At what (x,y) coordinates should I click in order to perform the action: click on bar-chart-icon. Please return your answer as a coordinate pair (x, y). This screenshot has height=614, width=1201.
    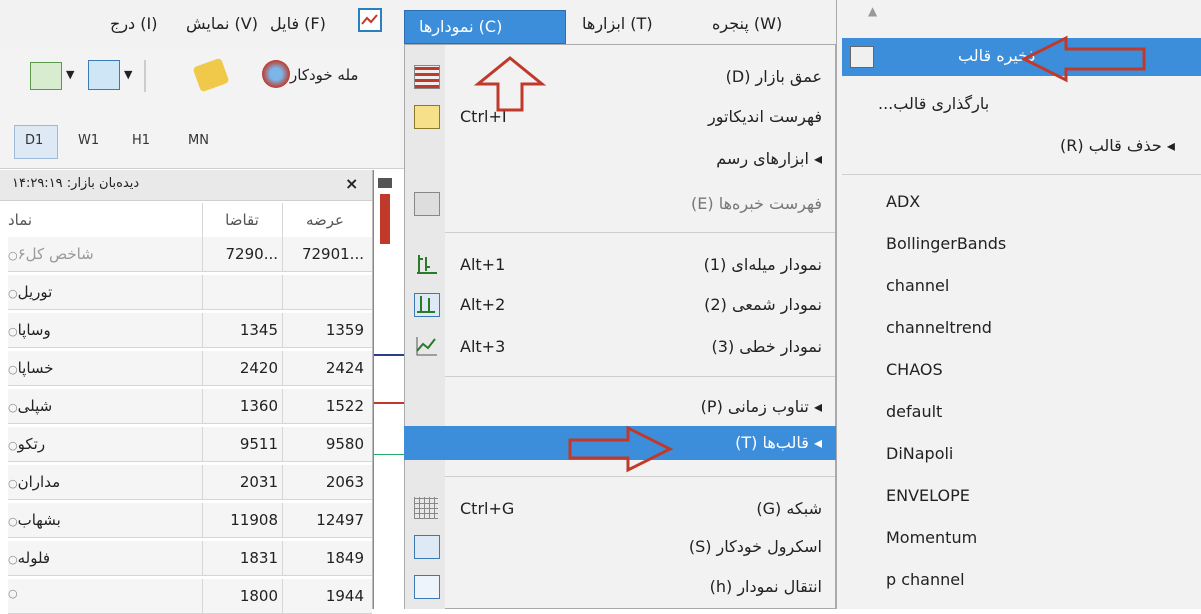
    Looking at the image, I should click on (426, 264).